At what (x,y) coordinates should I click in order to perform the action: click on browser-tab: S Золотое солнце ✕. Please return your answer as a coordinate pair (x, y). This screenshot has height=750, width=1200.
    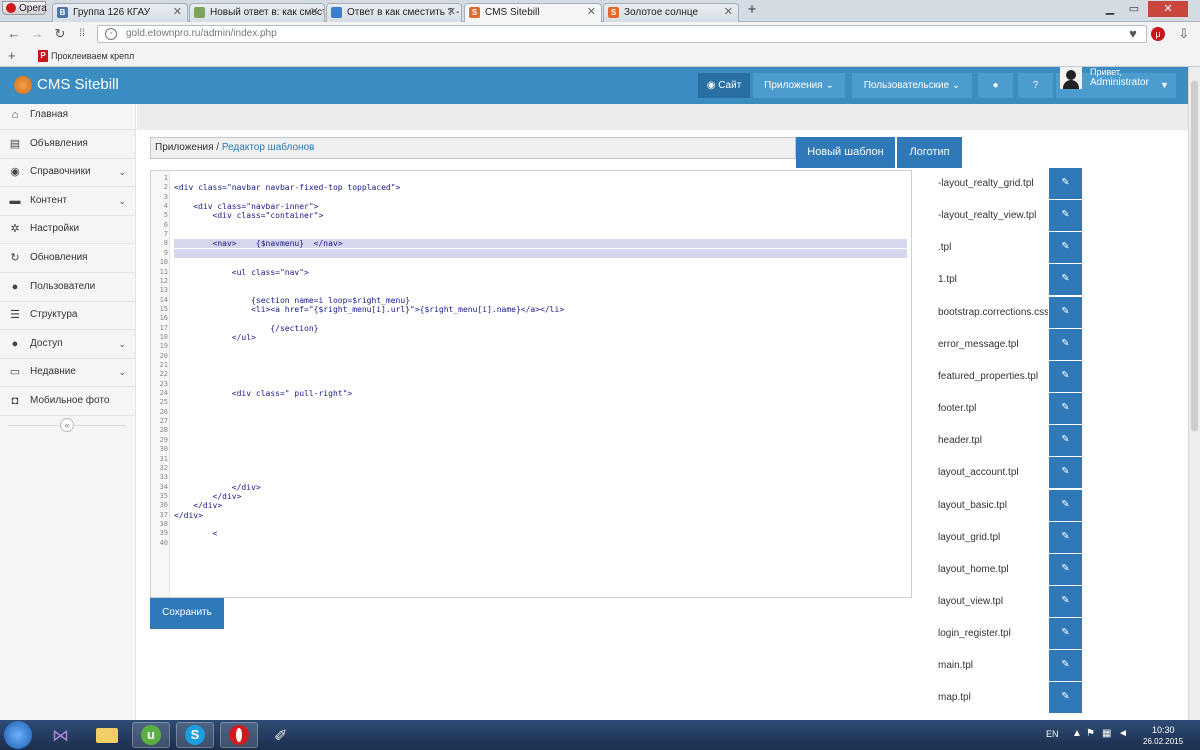
    Looking at the image, I should click on (671, 12).